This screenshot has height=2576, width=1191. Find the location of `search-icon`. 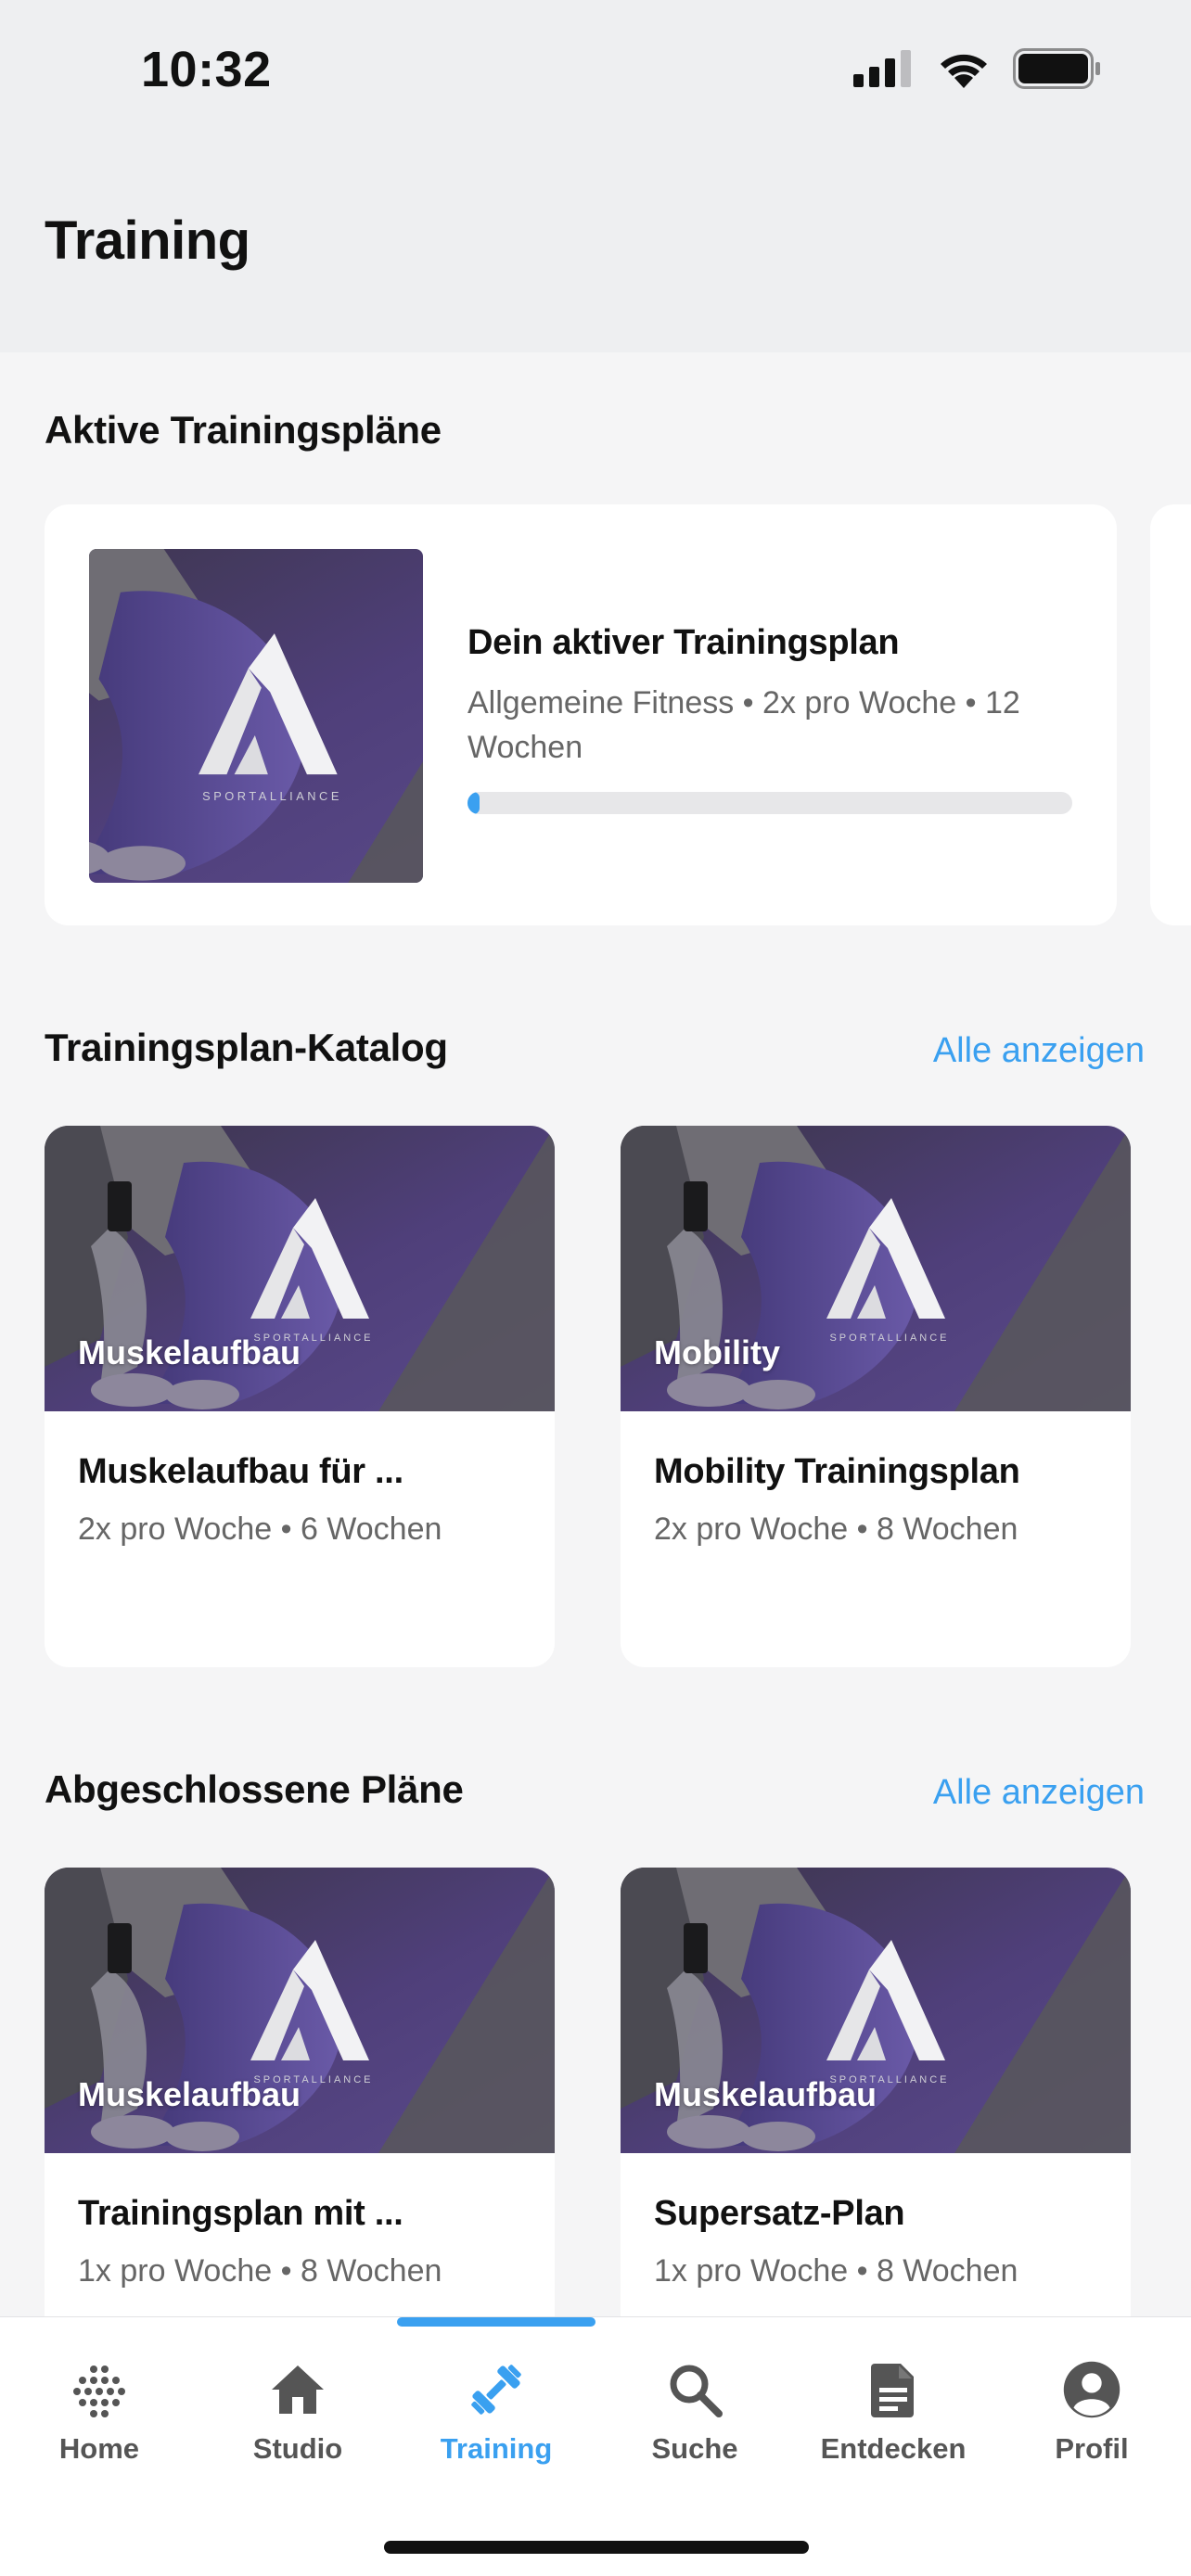

search-icon is located at coordinates (694, 2390).